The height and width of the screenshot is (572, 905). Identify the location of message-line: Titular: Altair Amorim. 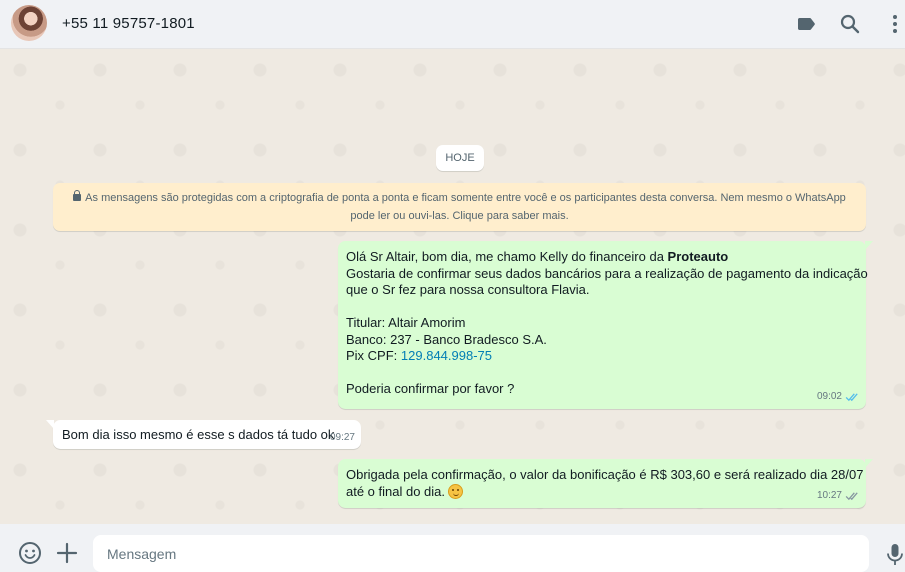
(406, 322).